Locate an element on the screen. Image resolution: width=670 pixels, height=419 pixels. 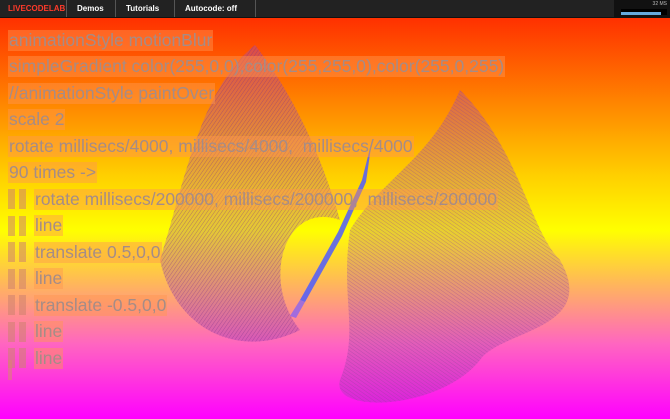
code-line-8: line is located at coordinates (49, 226).